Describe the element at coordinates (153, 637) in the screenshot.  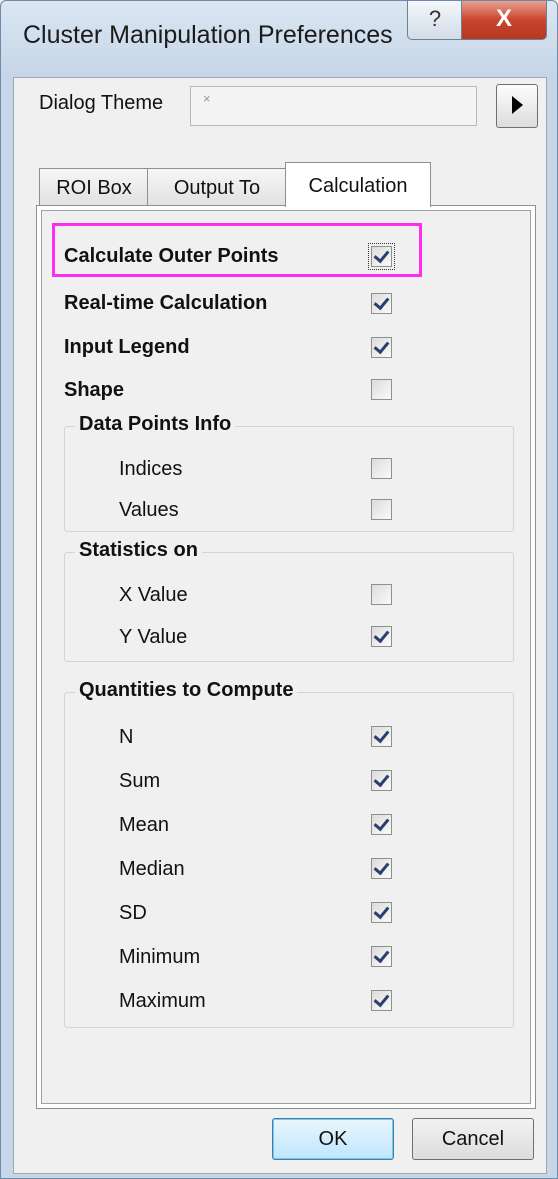
I see `y-value-label: Y Value` at that location.